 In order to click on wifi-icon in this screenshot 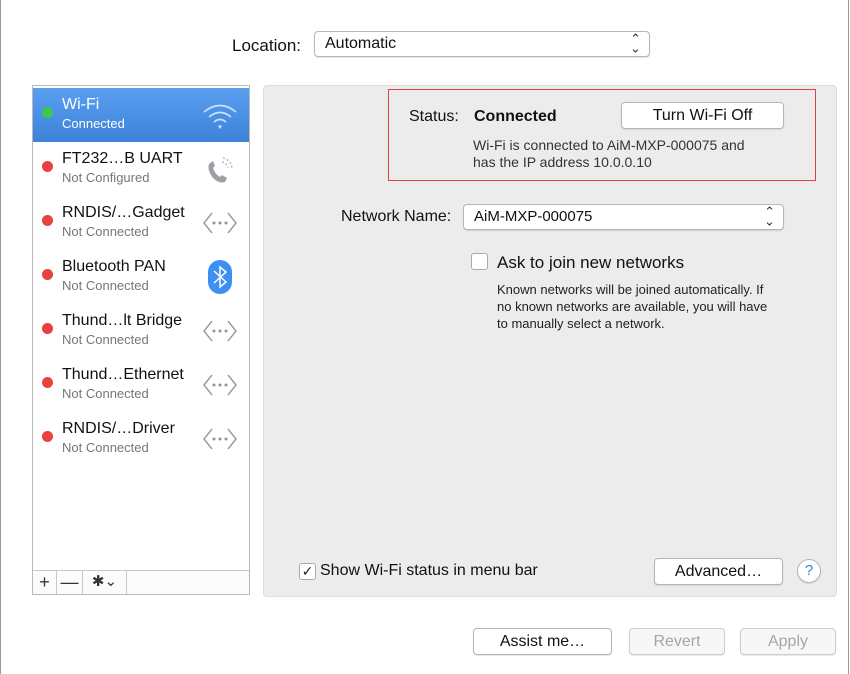, I will do `click(220, 116)`.